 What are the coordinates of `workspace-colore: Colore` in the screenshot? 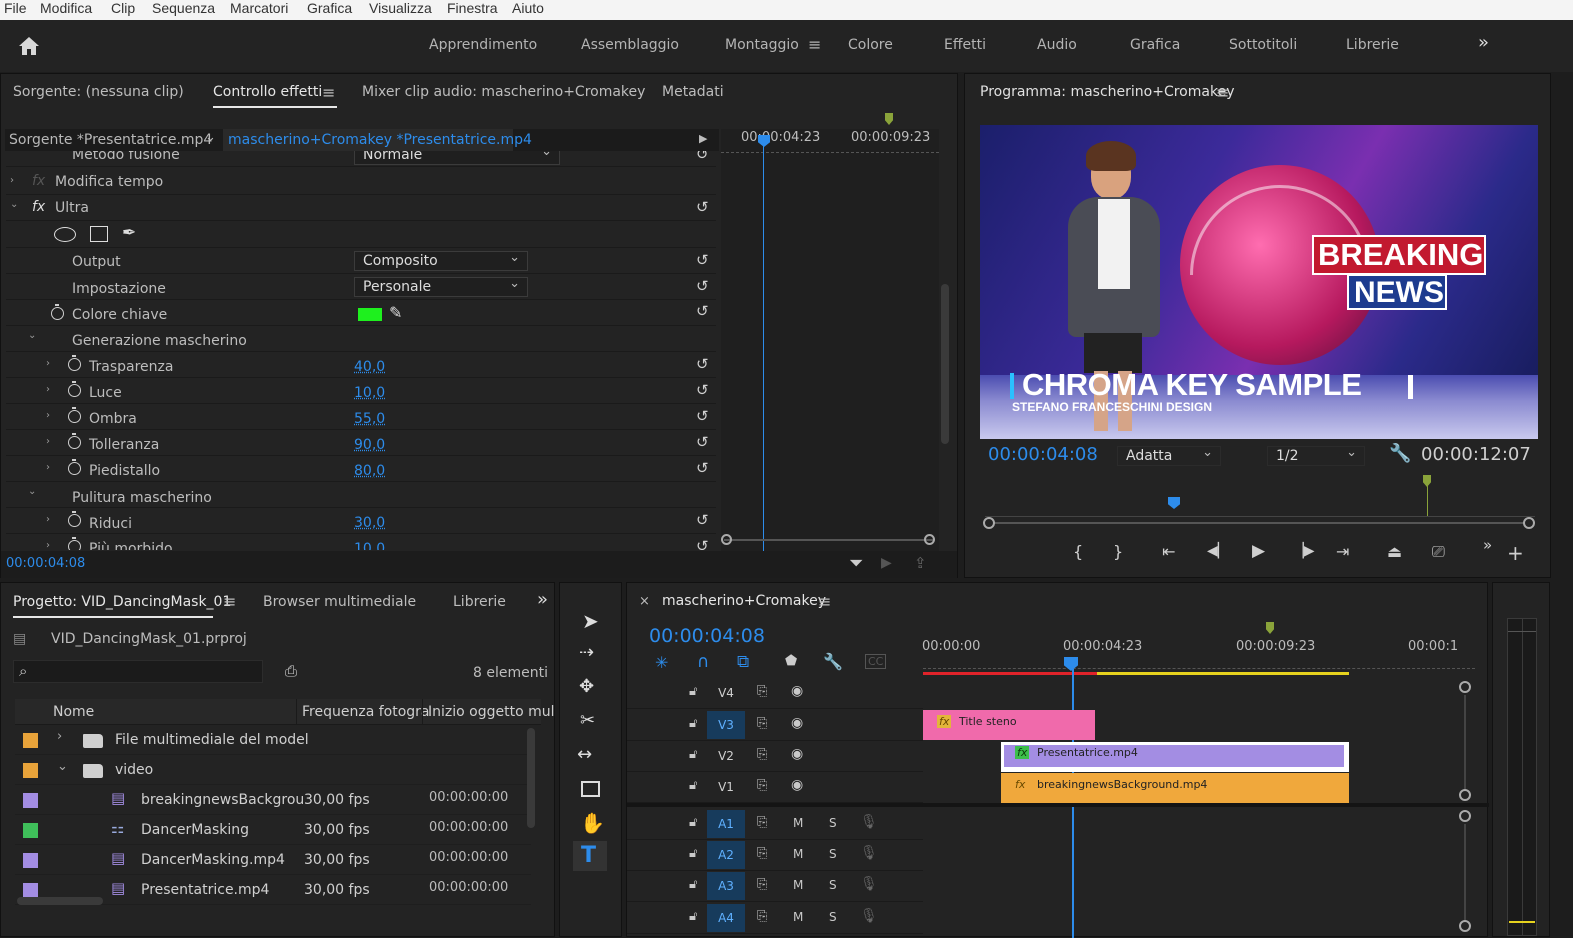 It's located at (870, 45).